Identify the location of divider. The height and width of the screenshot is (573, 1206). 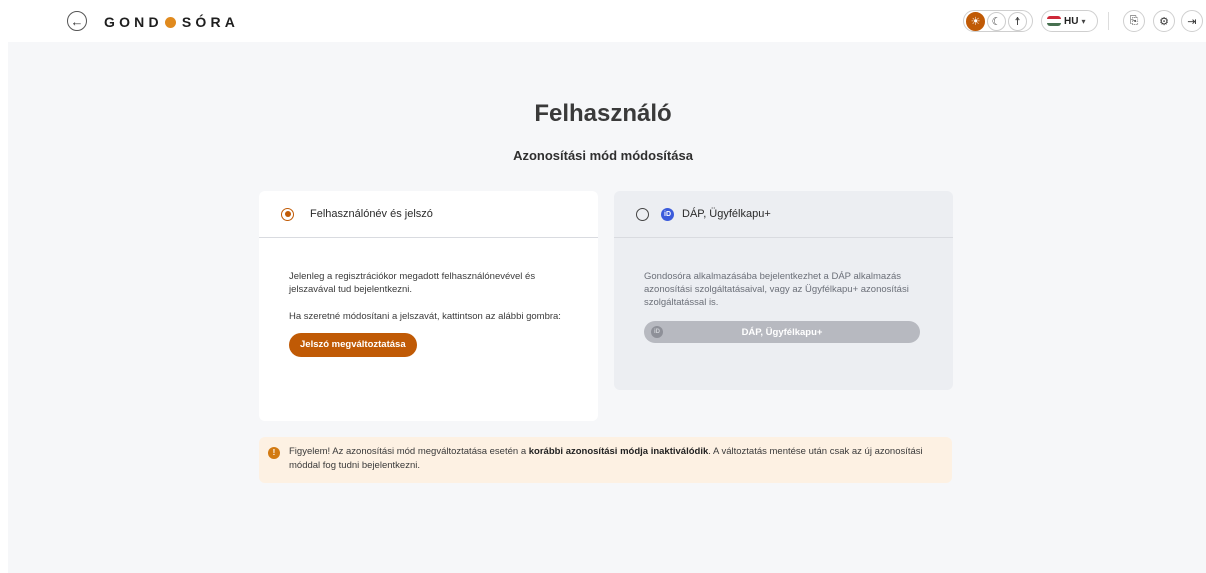
(1108, 21).